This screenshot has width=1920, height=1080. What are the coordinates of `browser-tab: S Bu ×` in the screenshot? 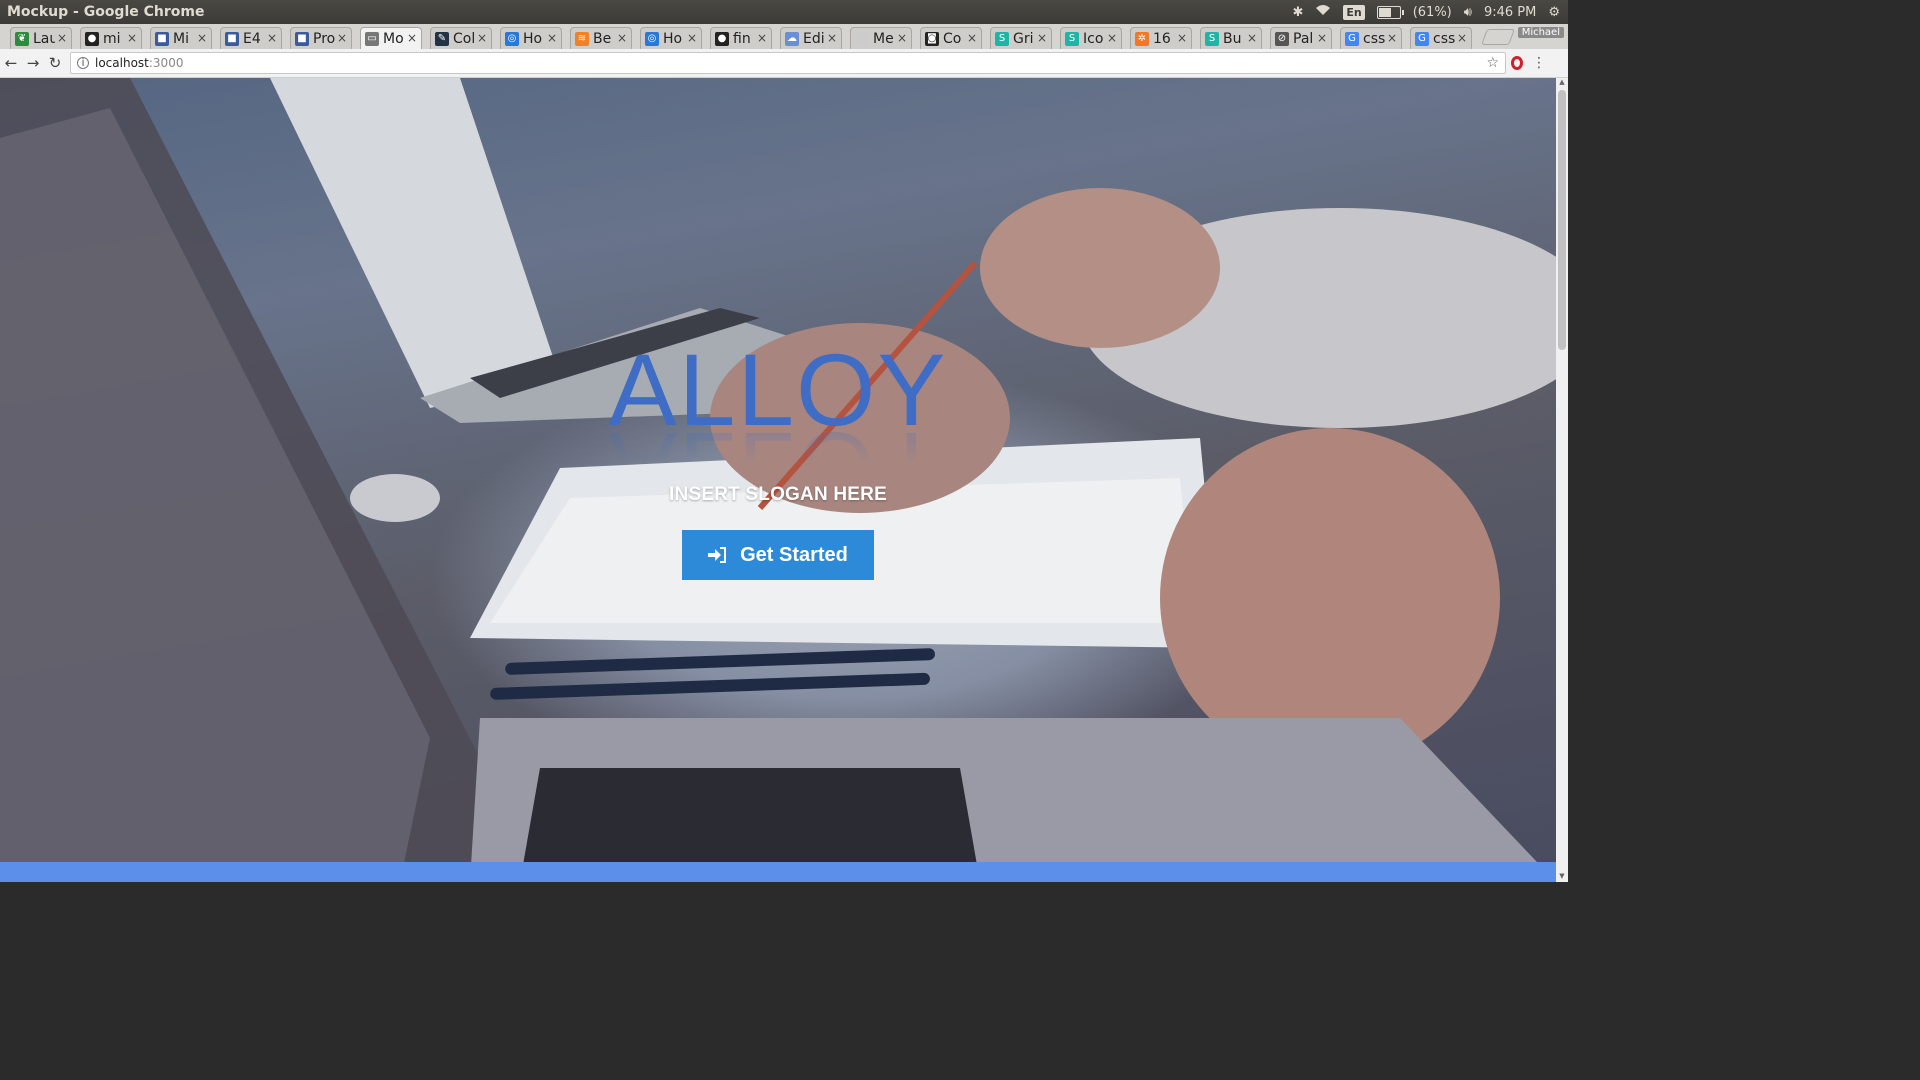 It's located at (1231, 38).